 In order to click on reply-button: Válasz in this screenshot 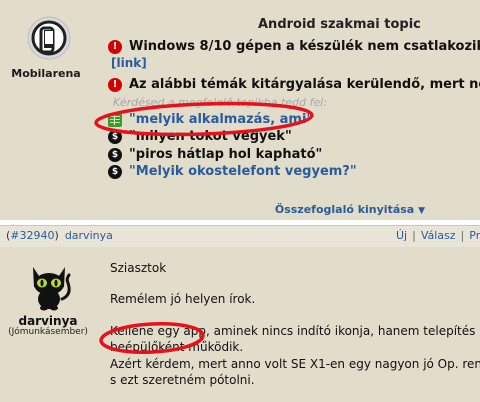, I will do `click(438, 235)`.